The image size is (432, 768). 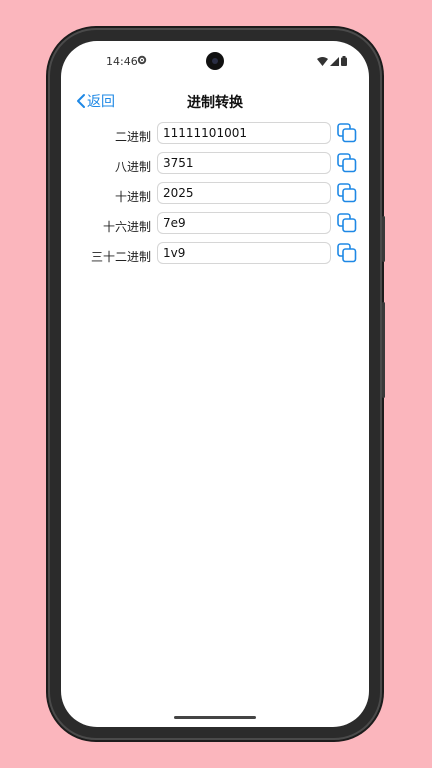 What do you see at coordinates (142, 60) in the screenshot?
I see `gear-icon` at bounding box center [142, 60].